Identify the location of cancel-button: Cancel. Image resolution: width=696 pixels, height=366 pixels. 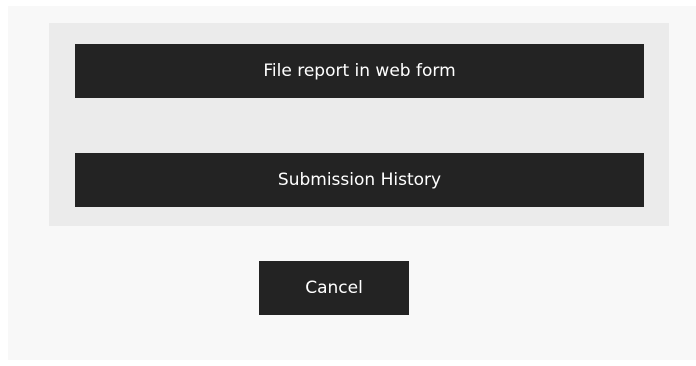
(334, 288).